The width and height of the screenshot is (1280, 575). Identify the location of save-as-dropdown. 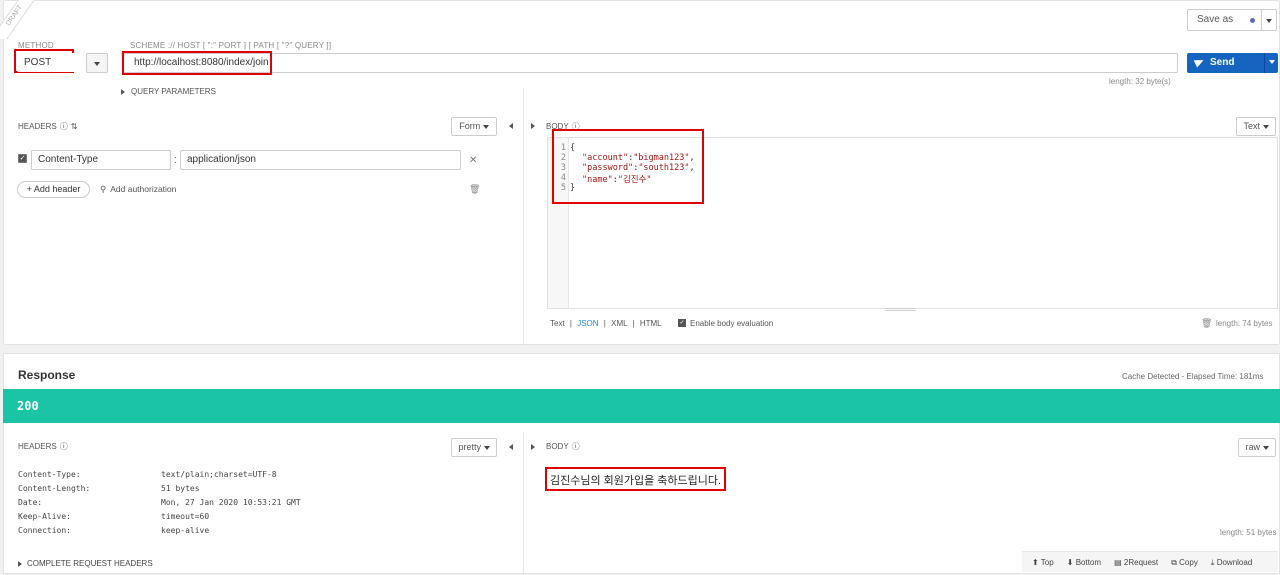
(1269, 20).